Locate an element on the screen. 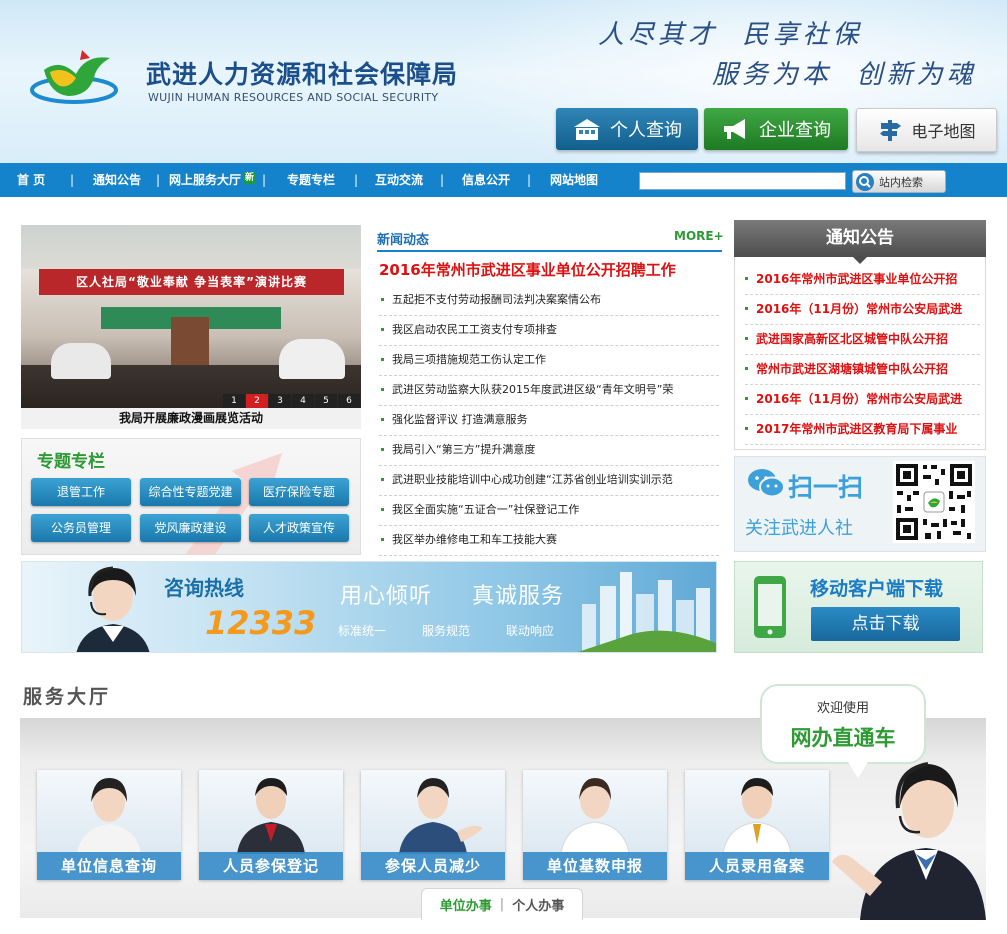 Image resolution: width=1007 pixels, height=934 pixels. notice-item: 2016年常州市武进区事业单位公开招 is located at coordinates (862, 279).